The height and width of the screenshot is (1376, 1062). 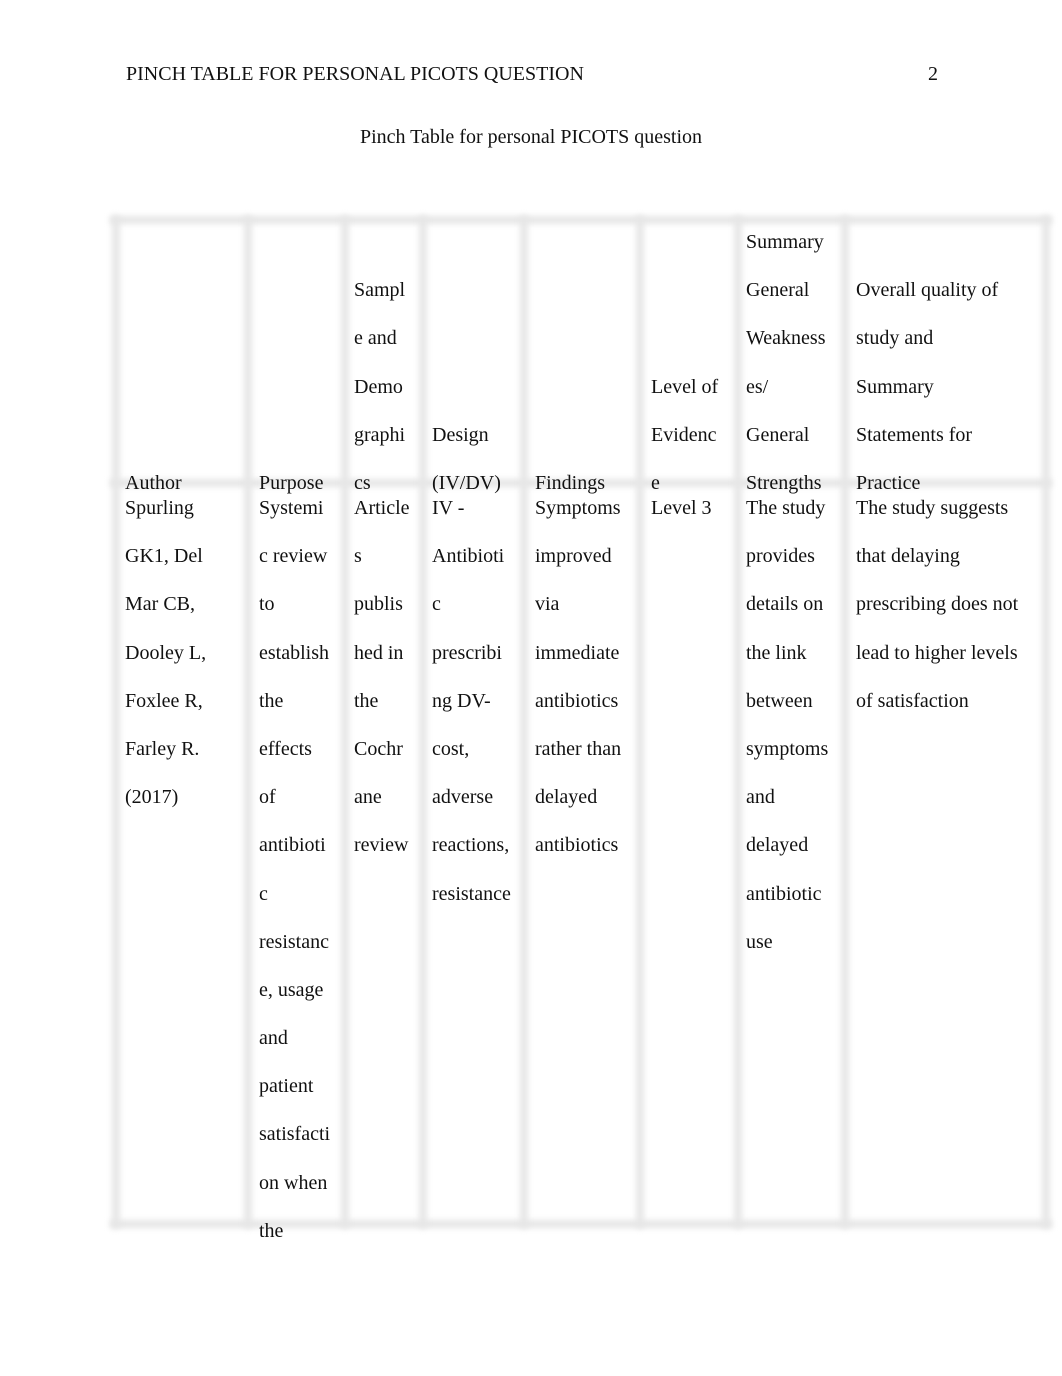 What do you see at coordinates (291, 508) in the screenshot?
I see `cell-line: Systemi` at bounding box center [291, 508].